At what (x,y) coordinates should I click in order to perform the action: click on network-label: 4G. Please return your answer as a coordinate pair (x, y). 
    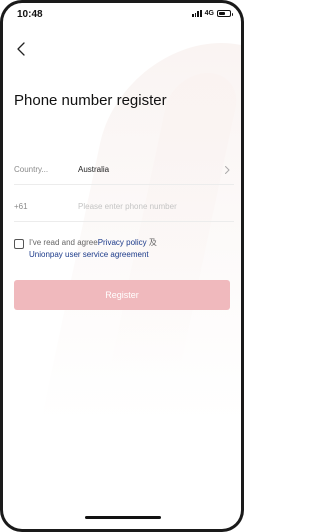
    Looking at the image, I should click on (209, 13).